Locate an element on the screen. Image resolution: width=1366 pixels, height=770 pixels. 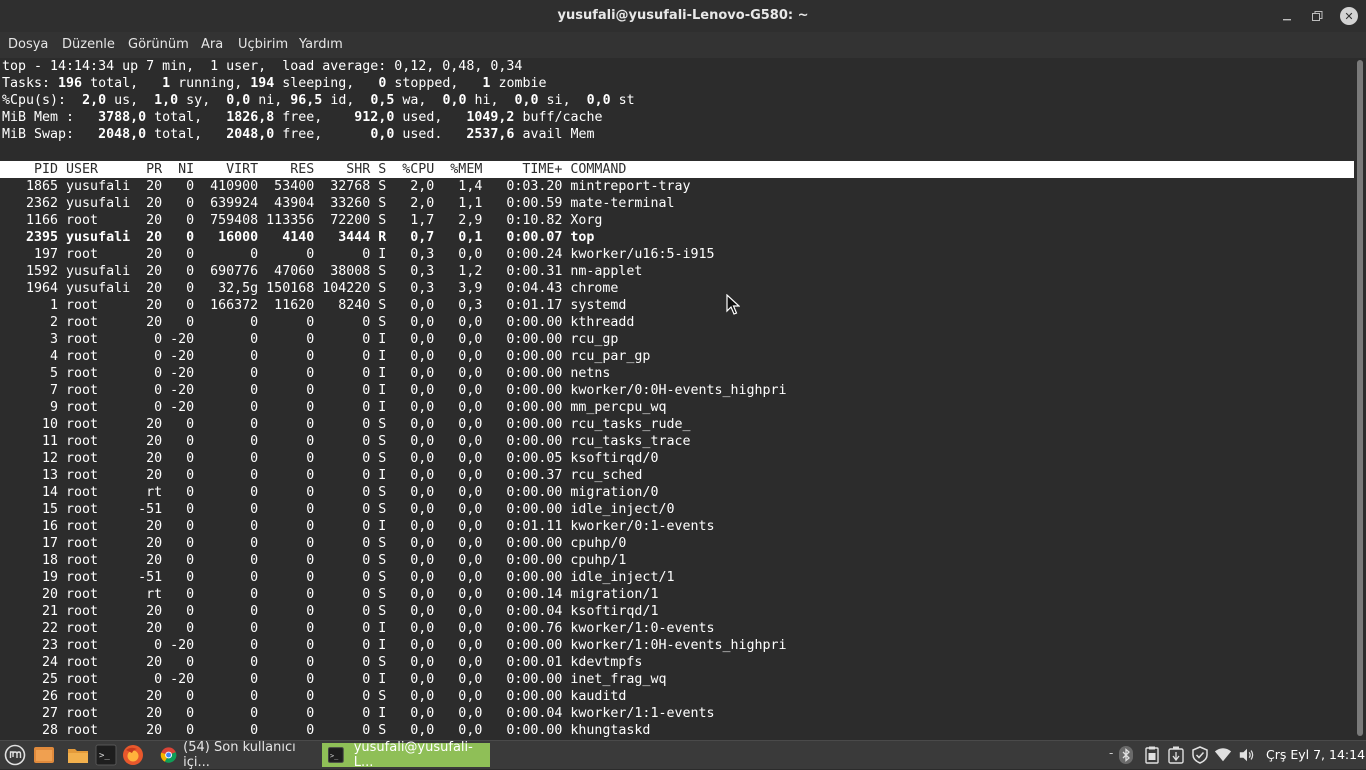
menu-duzenle: Düzenle is located at coordinates (88, 44).